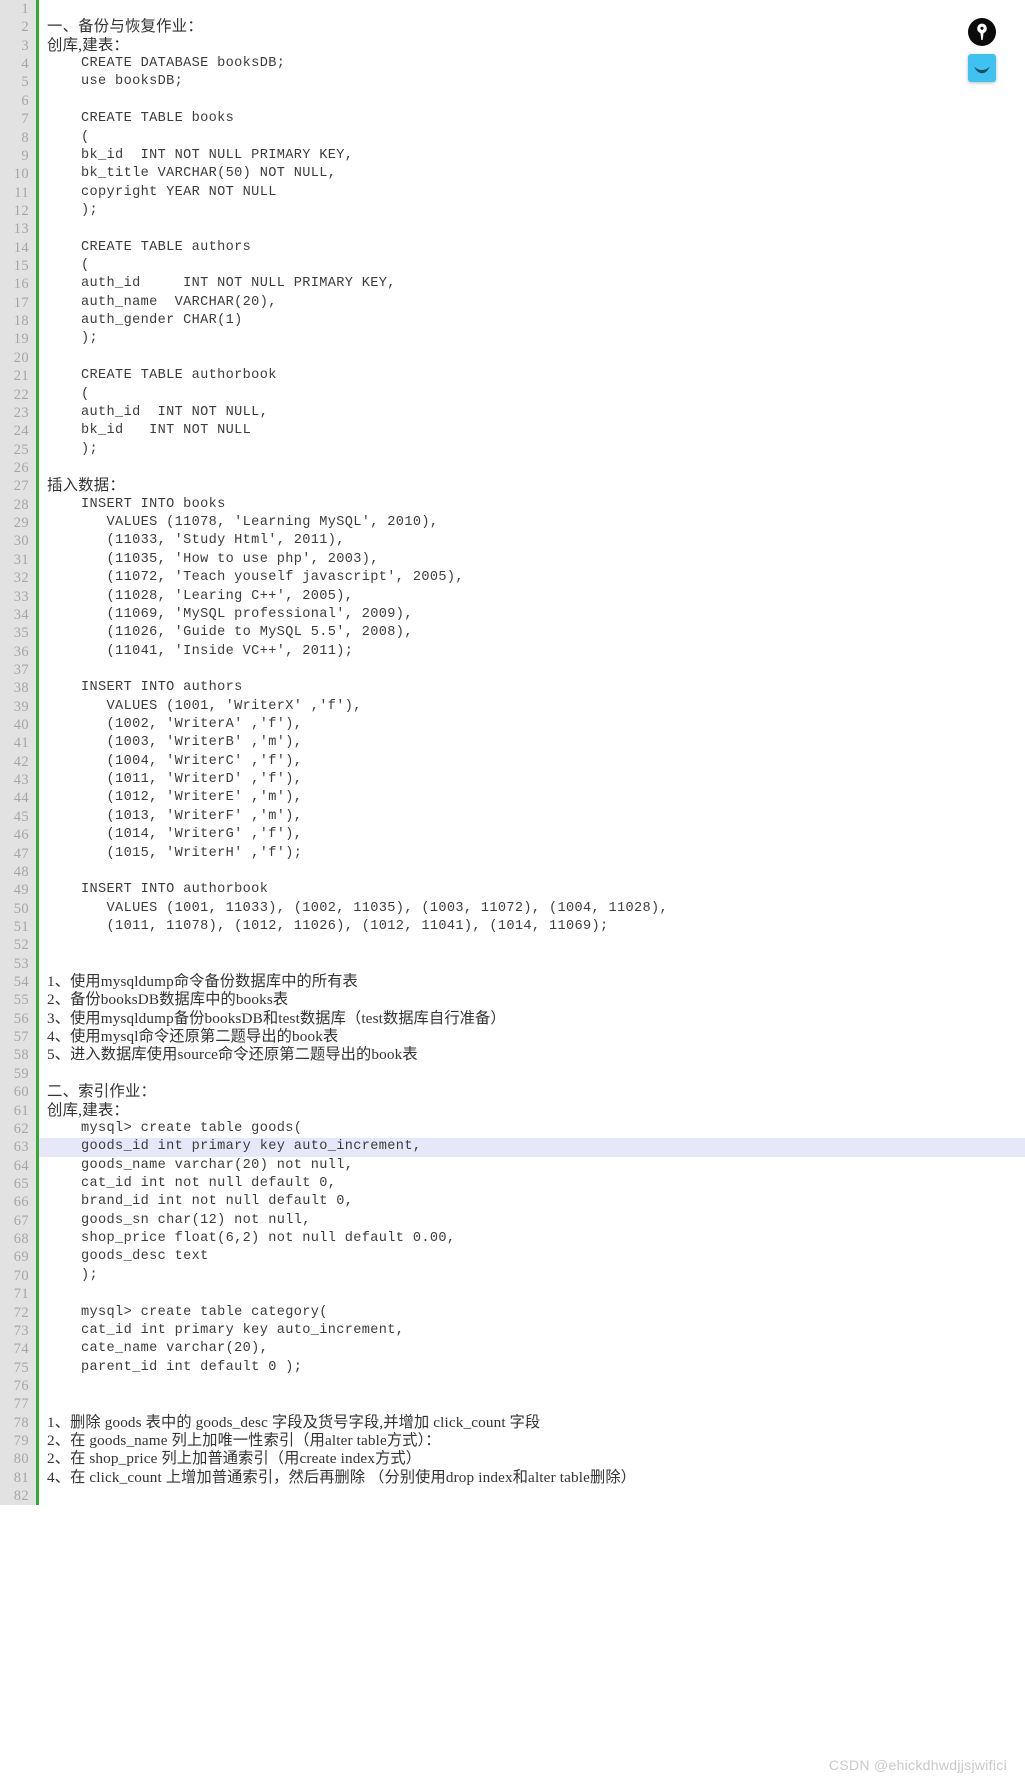 The width and height of the screenshot is (1025, 1789). I want to click on code-line: 28 INSERT INTO books, so click(512, 505).